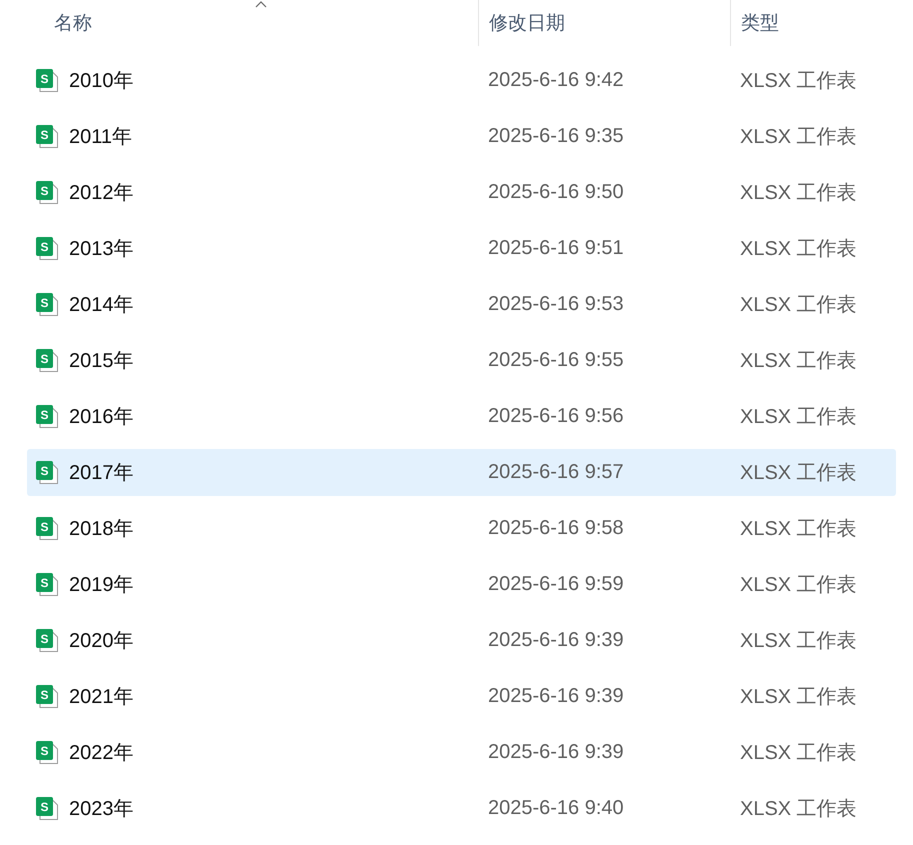 The image size is (913, 845). I want to click on file-name: 2020年, so click(101, 641).